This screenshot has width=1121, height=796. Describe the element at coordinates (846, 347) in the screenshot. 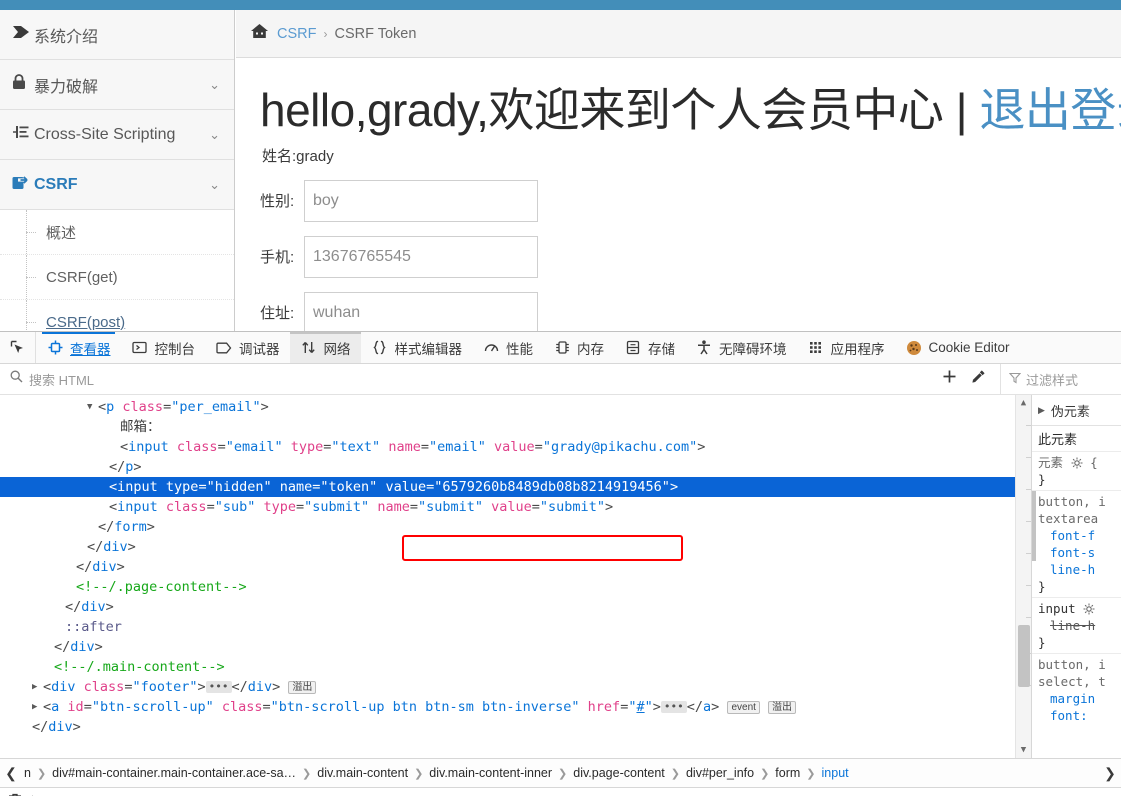

I see `devtools-tab-application: 应用程序` at that location.